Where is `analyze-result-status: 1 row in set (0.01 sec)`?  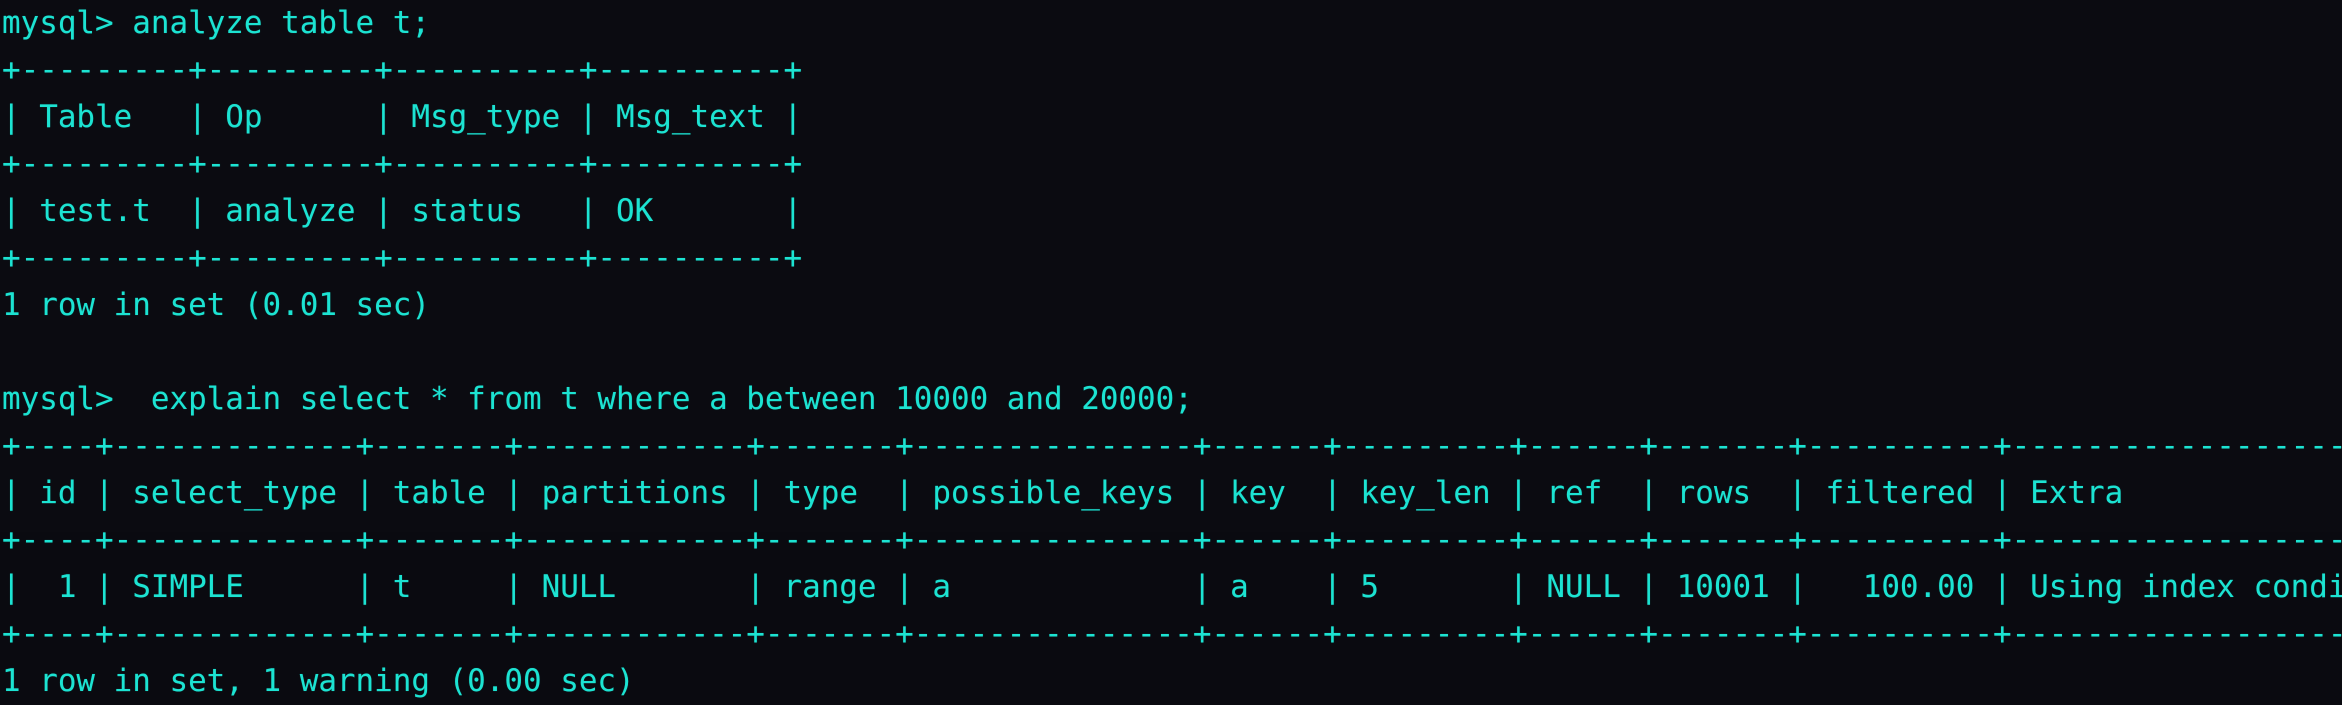
analyze-result-status: 1 row in set (0.01 sec) is located at coordinates (216, 305).